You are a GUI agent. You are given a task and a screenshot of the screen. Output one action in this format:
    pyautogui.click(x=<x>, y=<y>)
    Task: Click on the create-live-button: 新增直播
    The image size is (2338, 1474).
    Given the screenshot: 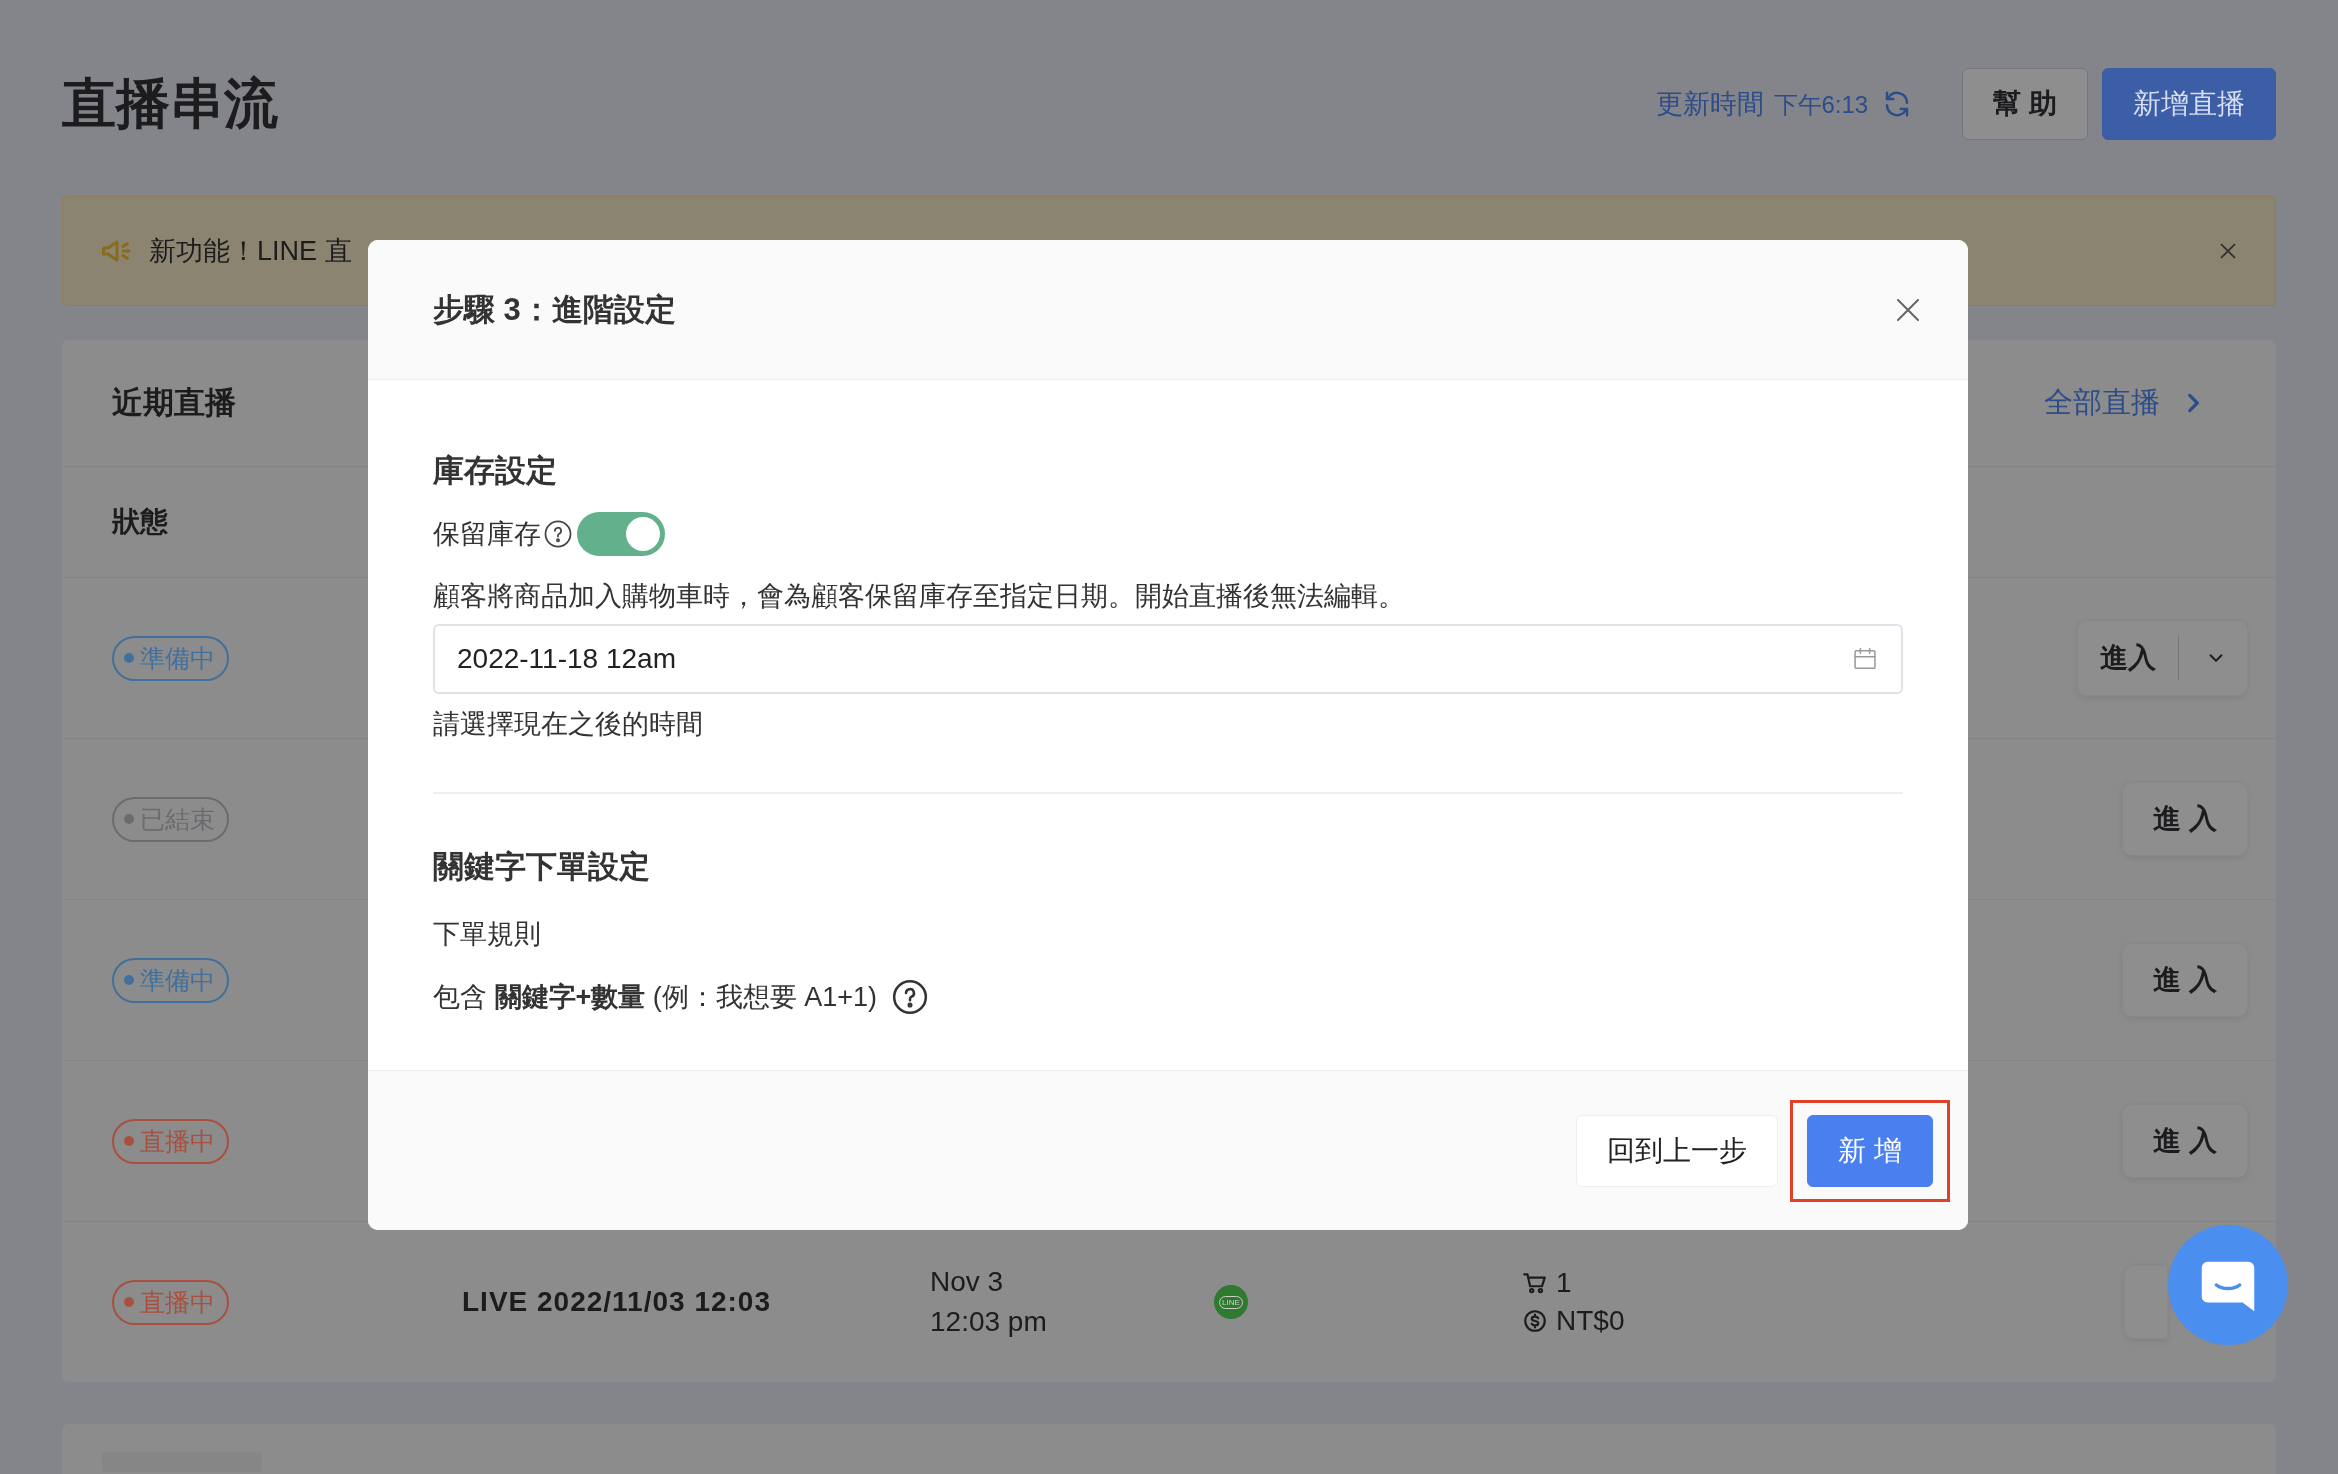 What is the action you would take?
    pyautogui.click(x=2189, y=104)
    